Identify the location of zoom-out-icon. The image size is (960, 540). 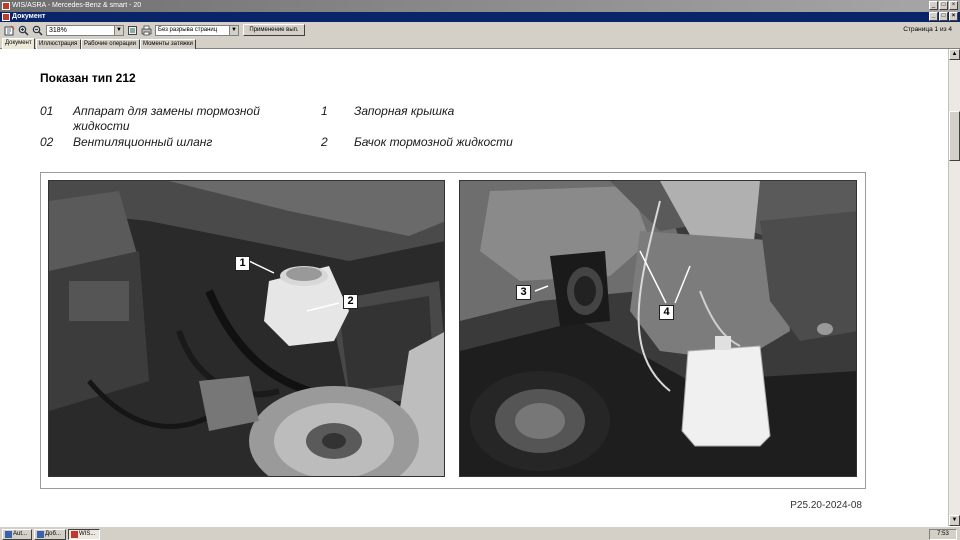
(37, 30).